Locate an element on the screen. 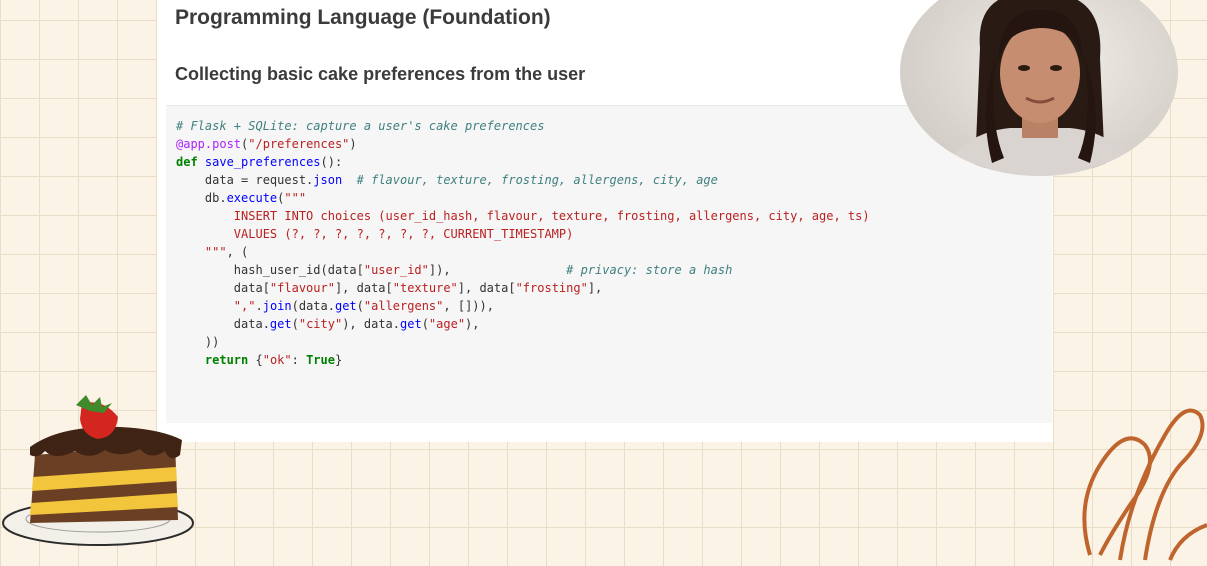  code-token: hash_user_id(data[ is located at coordinates (270, 270).